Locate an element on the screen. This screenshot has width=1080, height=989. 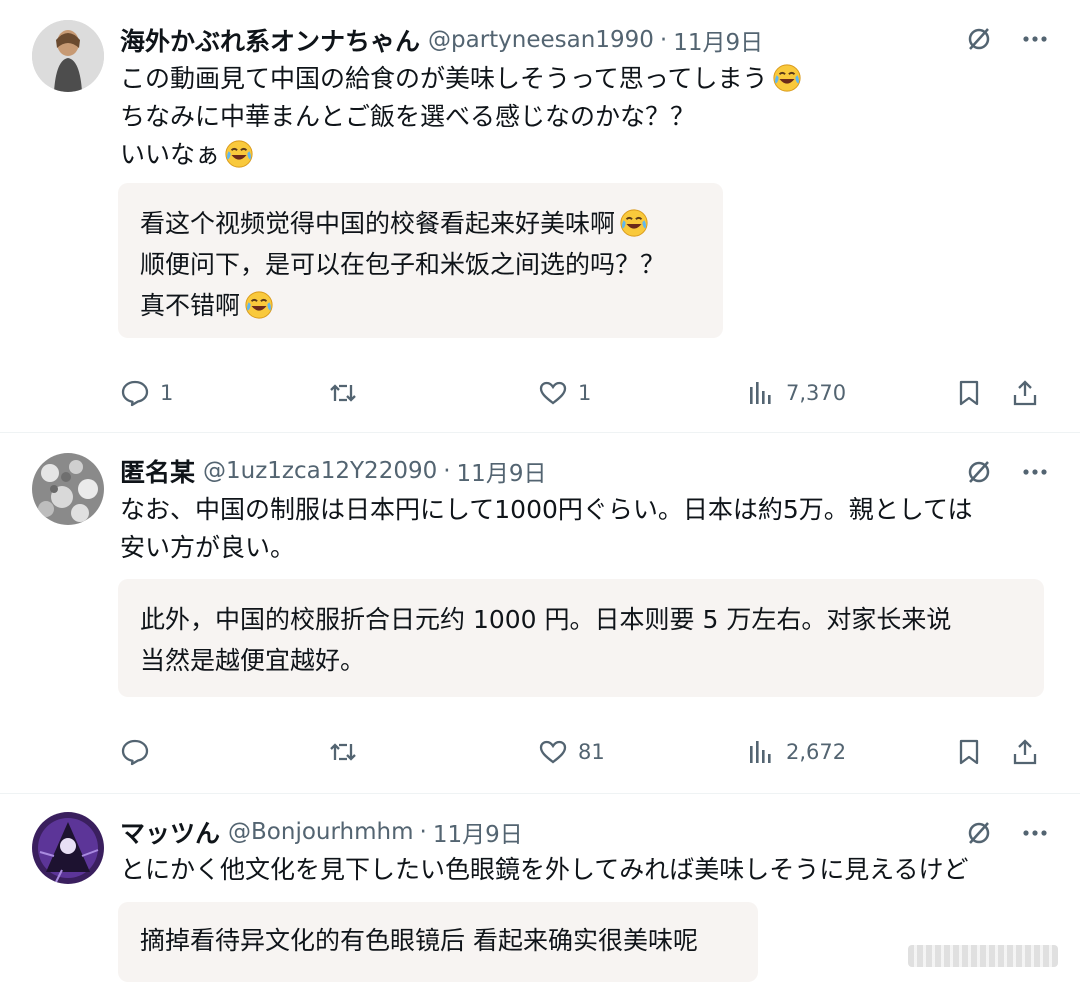
tweet-text: とにかく他文化を見下したい色眼鏡を外してみれば美味しそうに見えるけど is located at coordinates (580, 870).